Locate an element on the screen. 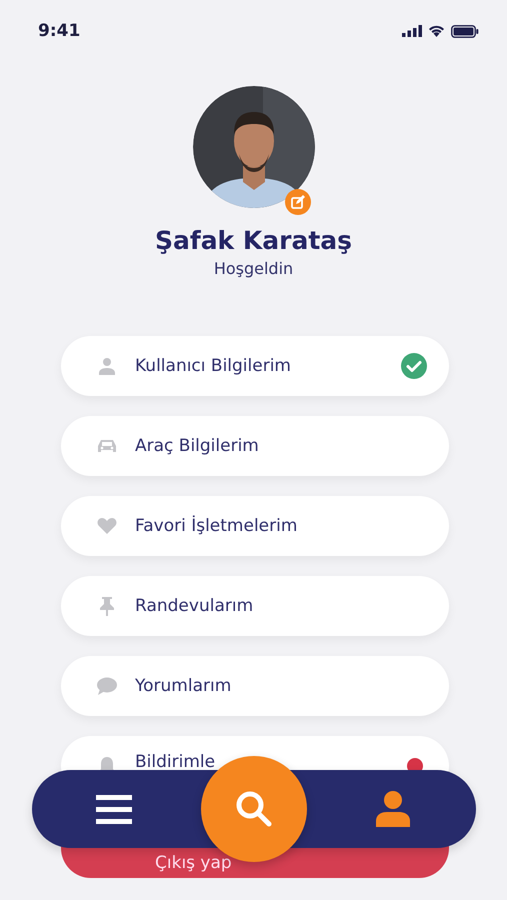 The height and width of the screenshot is (900, 507). signal-icon is located at coordinates (412, 31).